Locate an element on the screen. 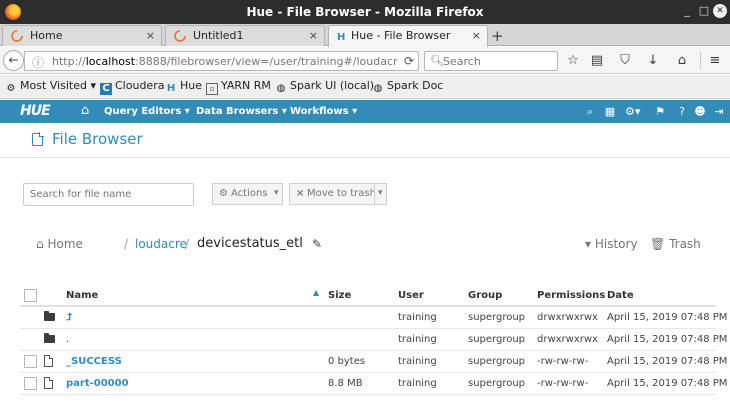 This screenshot has width=730, height=406. button-divider is located at coordinates (374, 194).